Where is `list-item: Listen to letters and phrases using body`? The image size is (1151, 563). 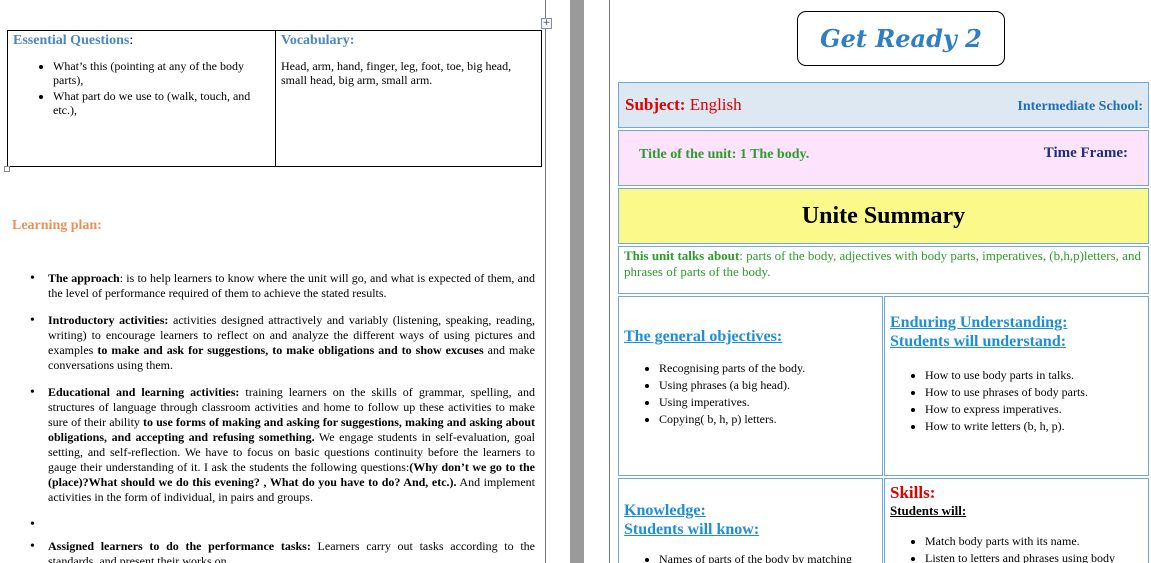
list-item: Listen to letters and phrases using body is located at coordinates (1034, 556).